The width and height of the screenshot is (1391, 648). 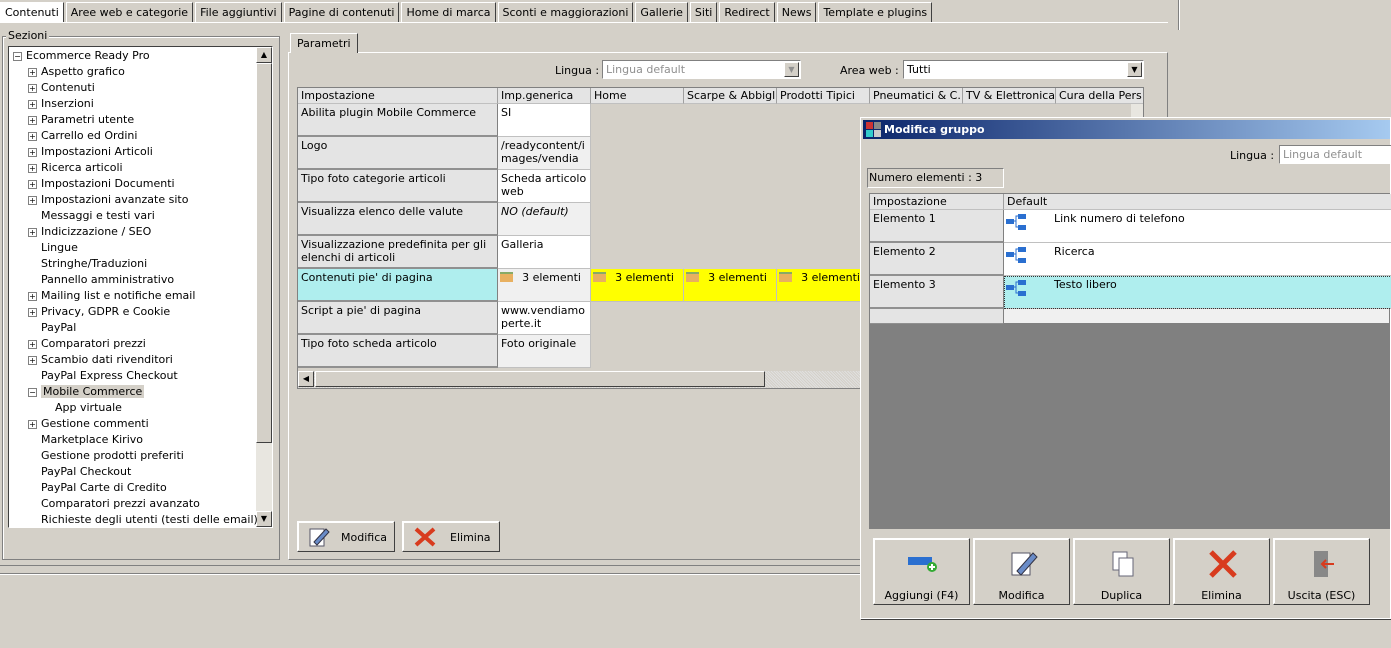 I want to click on scroll-down-button: ▼, so click(x=264, y=519).